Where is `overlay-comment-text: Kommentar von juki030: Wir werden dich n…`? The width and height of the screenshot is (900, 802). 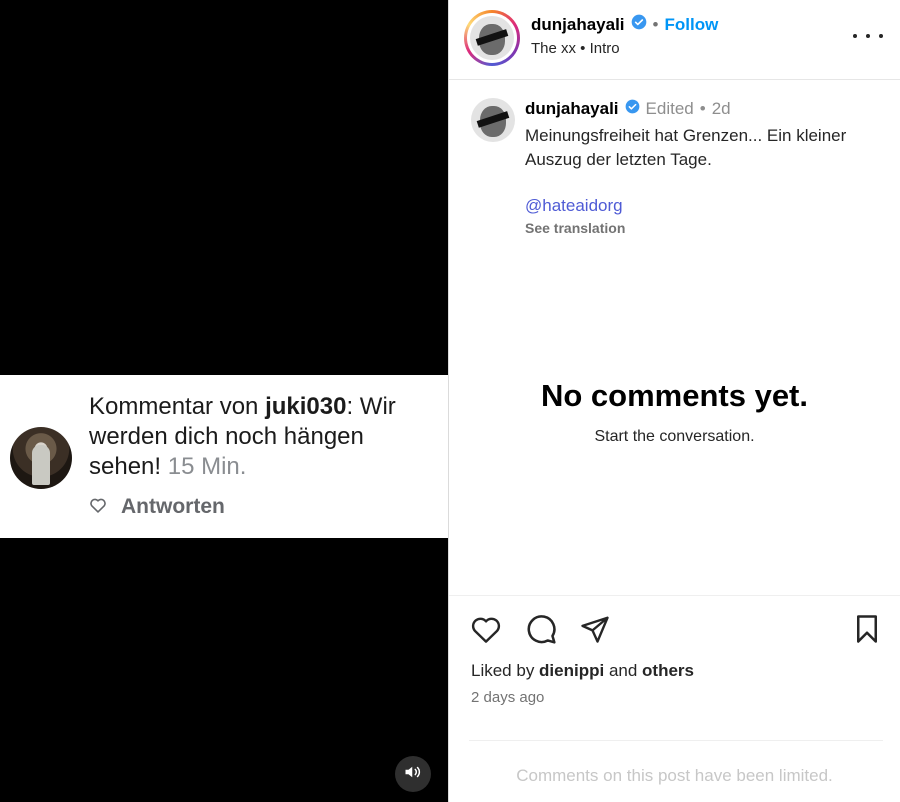
overlay-comment-text: Kommentar von juki030: Wir werden dich n… is located at coordinates (265, 437).